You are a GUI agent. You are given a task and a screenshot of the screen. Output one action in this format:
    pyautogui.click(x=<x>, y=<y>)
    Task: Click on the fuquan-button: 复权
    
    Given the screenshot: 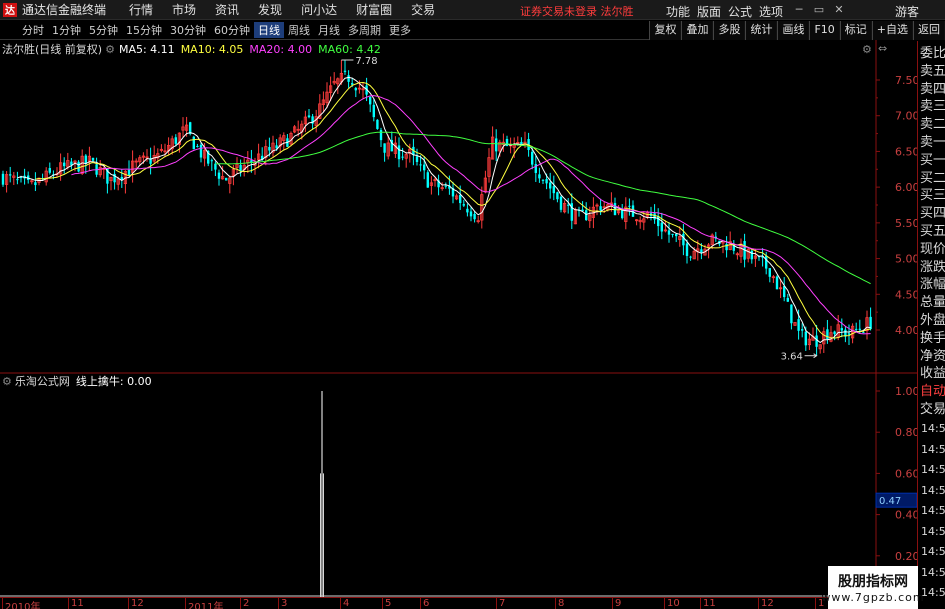 What is the action you would take?
    pyautogui.click(x=665, y=30)
    